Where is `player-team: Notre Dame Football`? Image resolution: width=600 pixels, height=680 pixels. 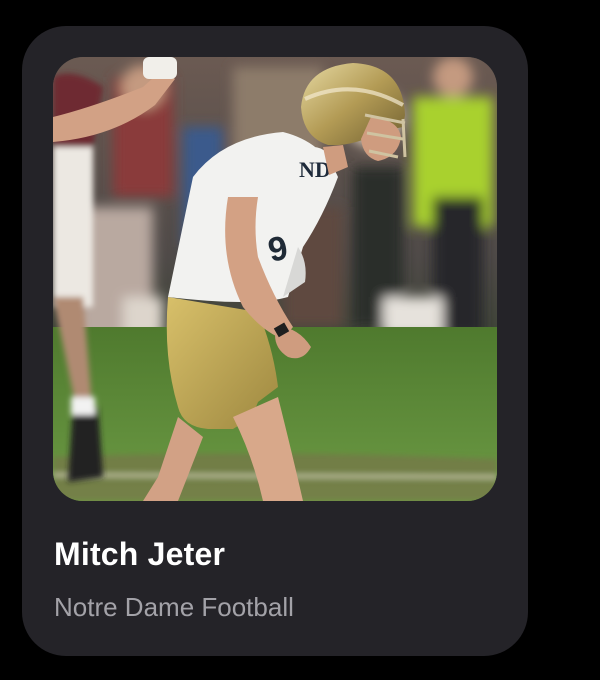
player-team: Notre Dame Football is located at coordinates (174, 607).